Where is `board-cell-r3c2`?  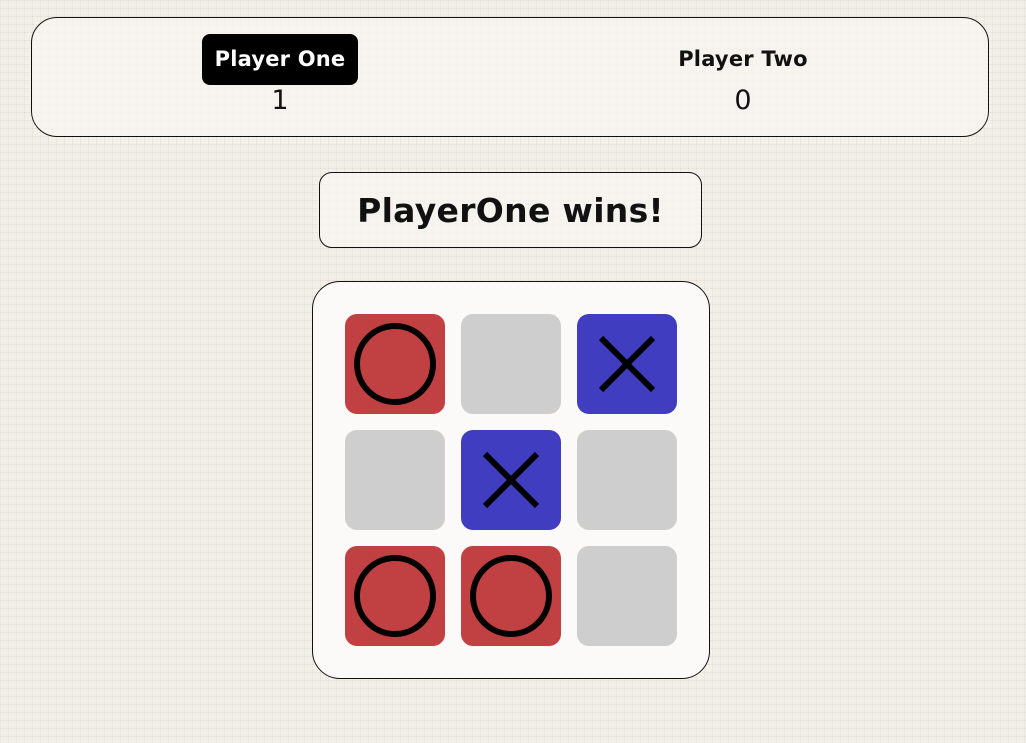 board-cell-r3c2 is located at coordinates (511, 596).